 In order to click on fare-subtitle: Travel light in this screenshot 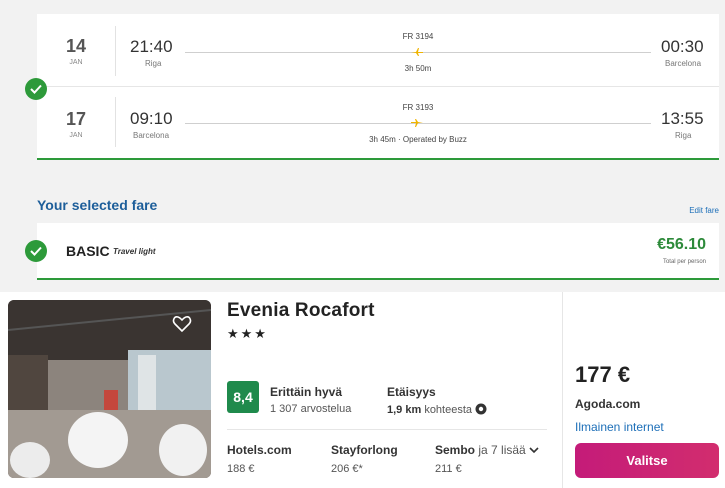, I will do `click(134, 251)`.